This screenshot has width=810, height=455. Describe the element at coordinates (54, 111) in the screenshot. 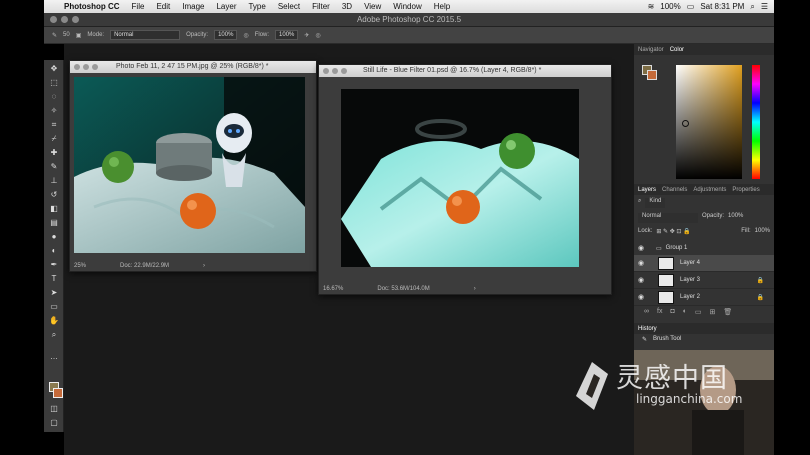

I see `quick-select-tool-icon: ✧` at that location.